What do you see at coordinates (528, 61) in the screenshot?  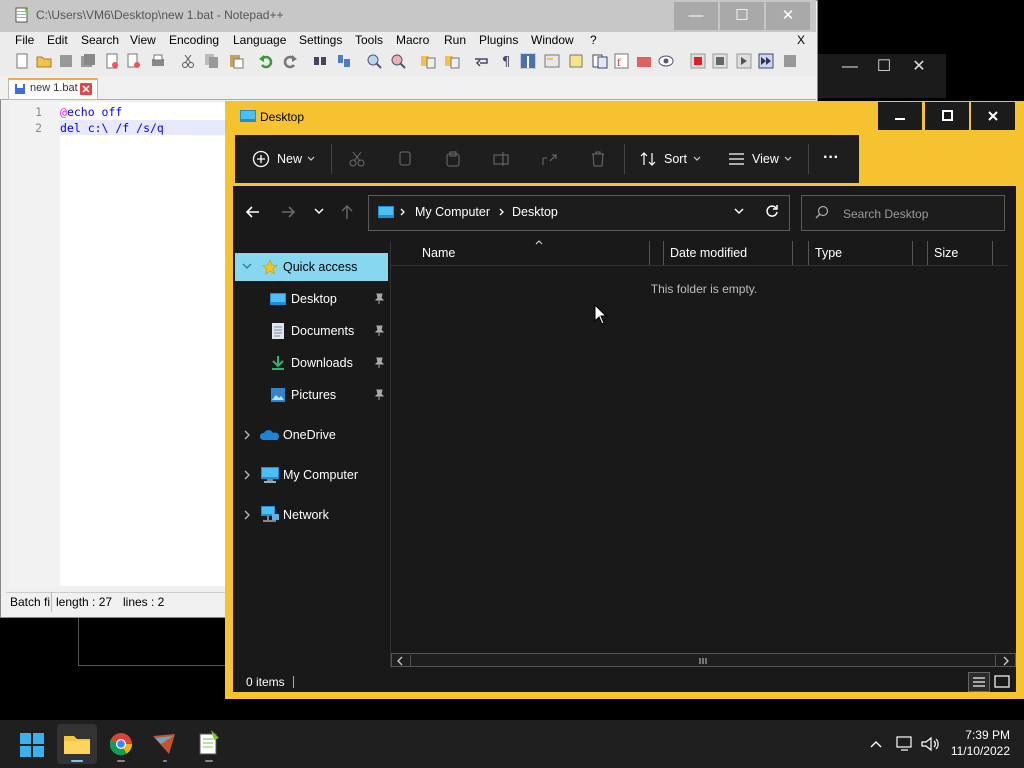 I see `indent-guide-icon` at bounding box center [528, 61].